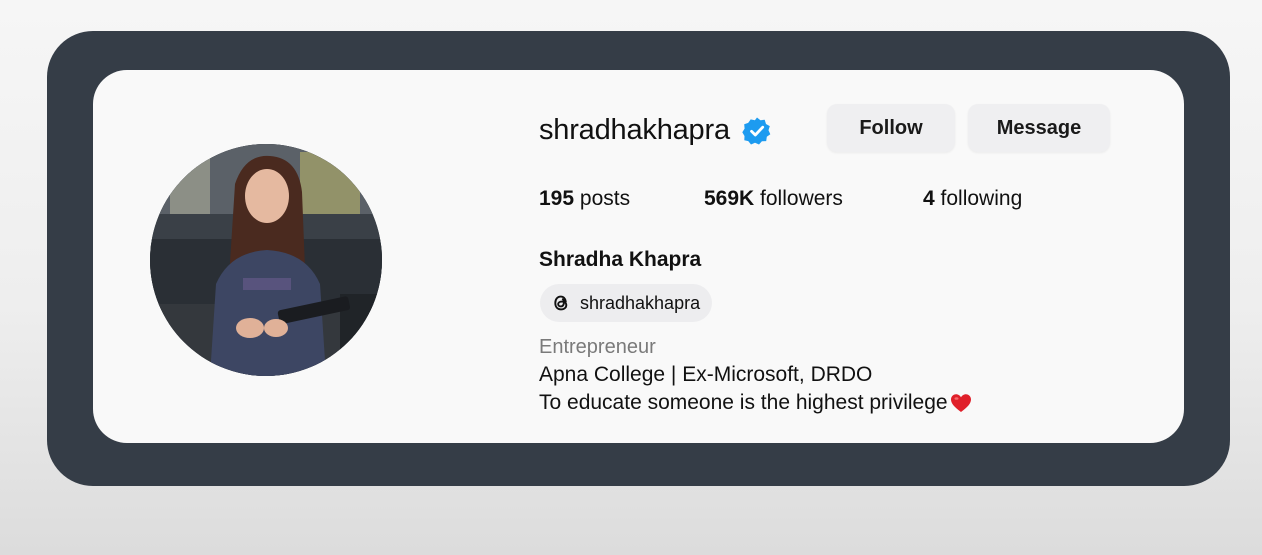 The height and width of the screenshot is (555, 1262). Describe the element at coordinates (891, 128) in the screenshot. I see `follow-button: Follow` at that location.